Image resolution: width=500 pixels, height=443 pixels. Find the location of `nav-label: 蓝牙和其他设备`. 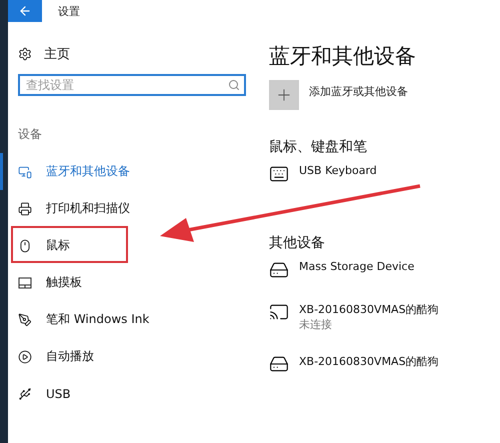

nav-label: 蓝牙和其他设备 is located at coordinates (88, 171).